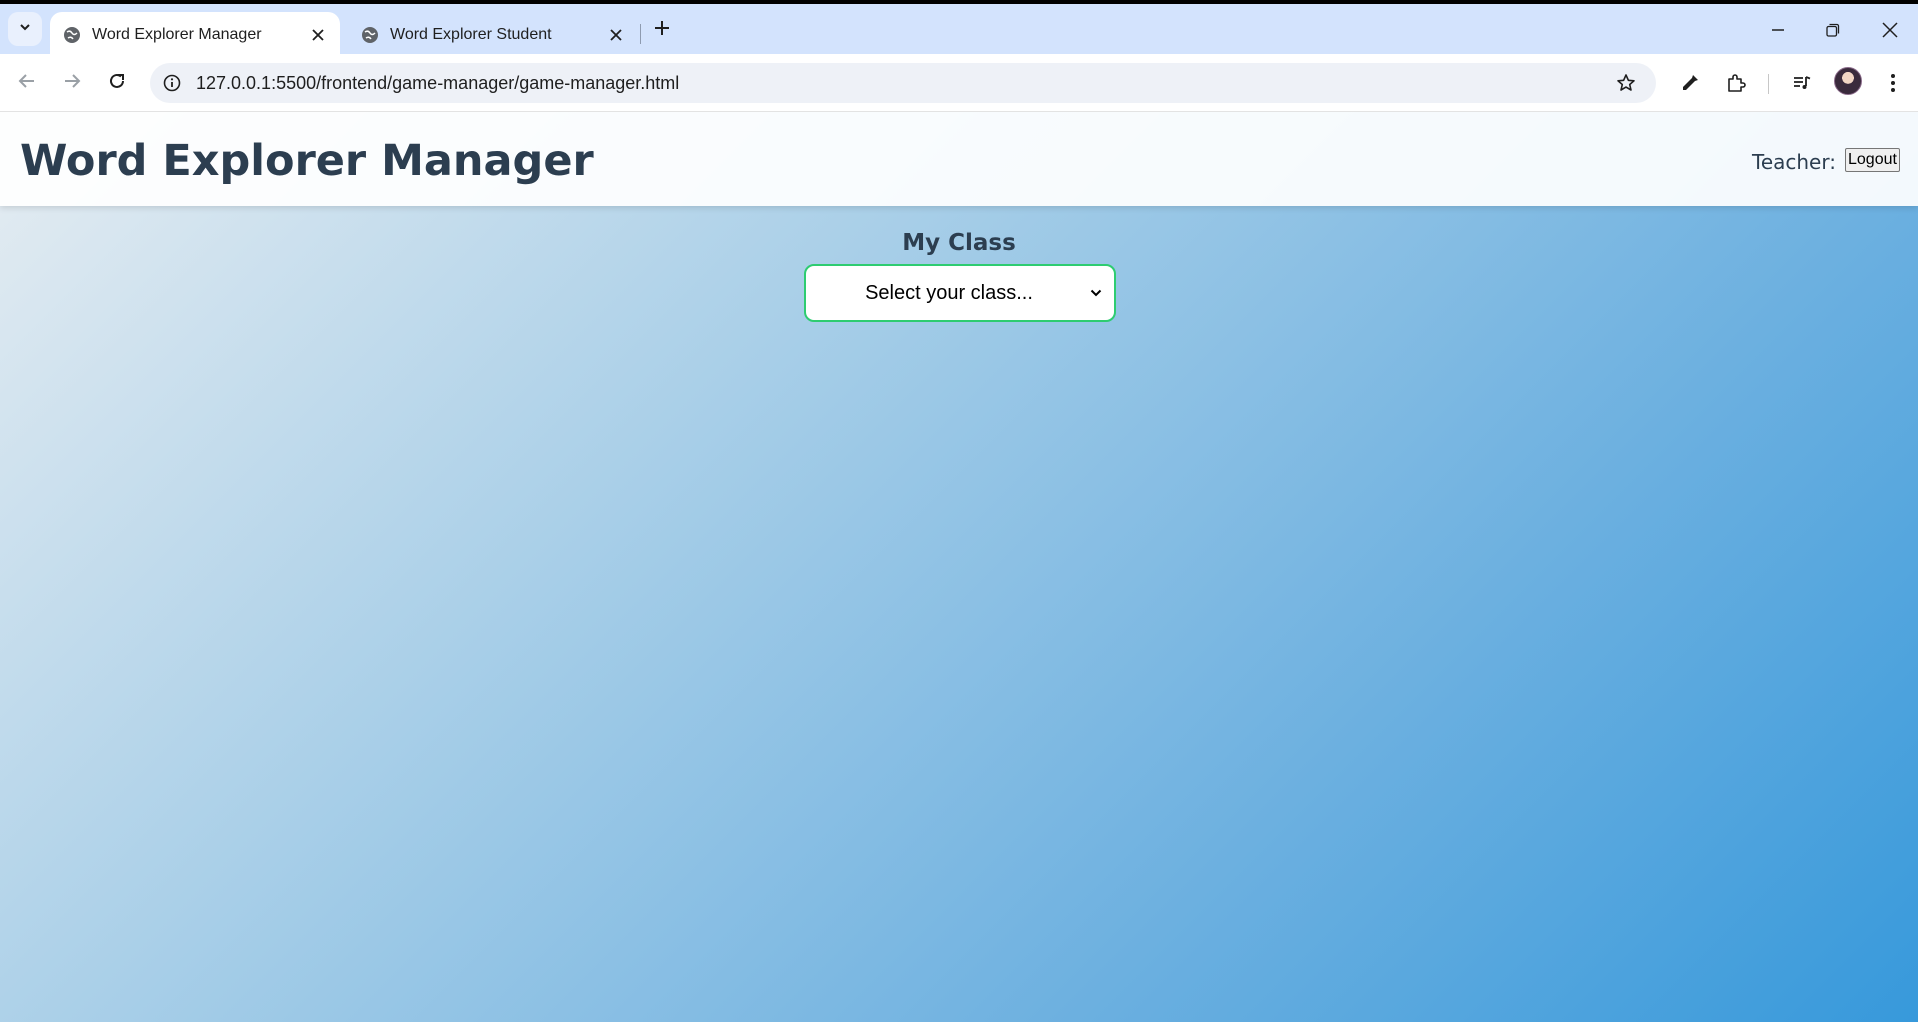  What do you see at coordinates (1768, 84) in the screenshot?
I see `toolbar-divider` at bounding box center [1768, 84].